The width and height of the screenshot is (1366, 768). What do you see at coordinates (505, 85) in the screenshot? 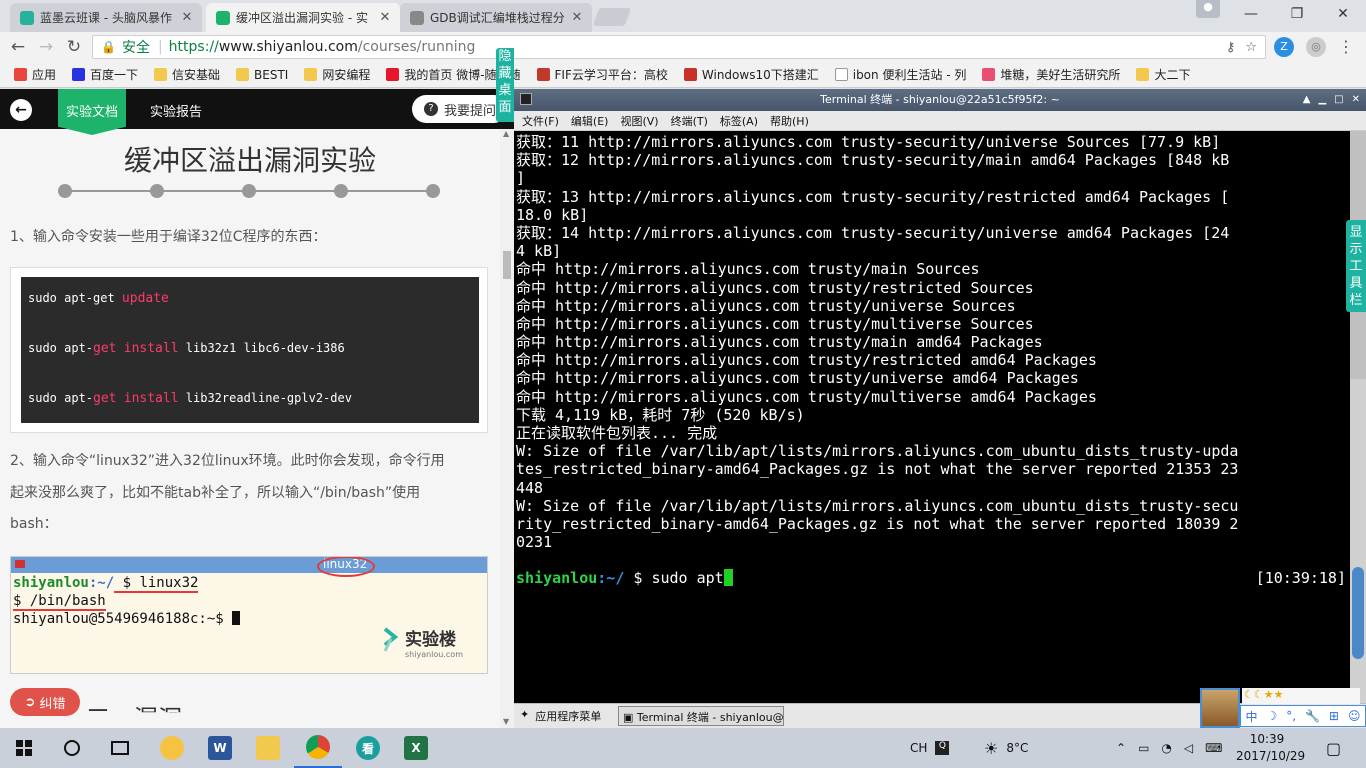
I see `hide-desktop-button: 隐藏桌面` at bounding box center [505, 85].